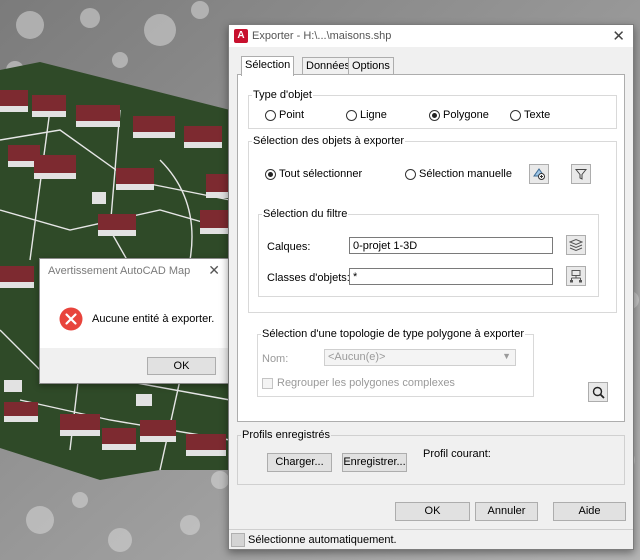 Image resolution: width=640 pixels, height=560 pixels. What do you see at coordinates (134, 365) in the screenshot?
I see `warning-dialog-footer: OK` at bounding box center [134, 365].